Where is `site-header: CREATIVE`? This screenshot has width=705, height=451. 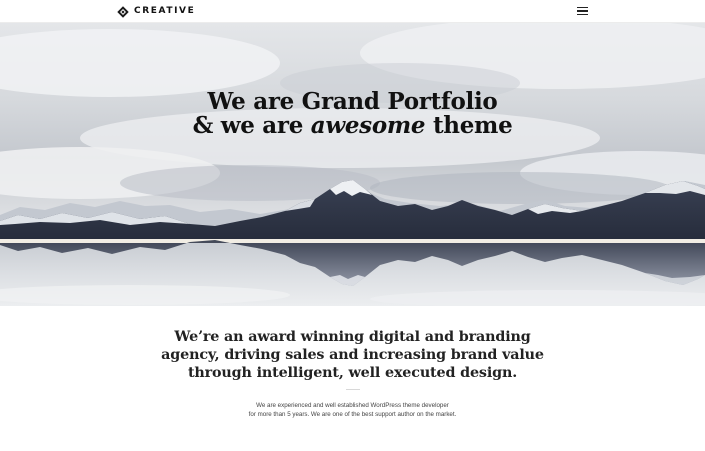 site-header: CREATIVE is located at coordinates (352, 11).